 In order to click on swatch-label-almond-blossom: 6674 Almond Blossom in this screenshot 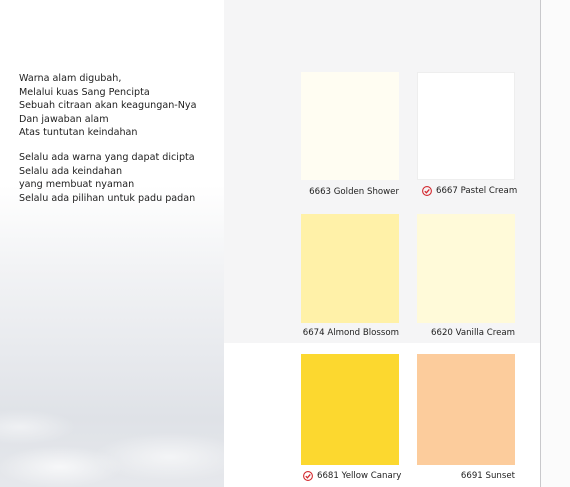, I will do `click(350, 333)`.